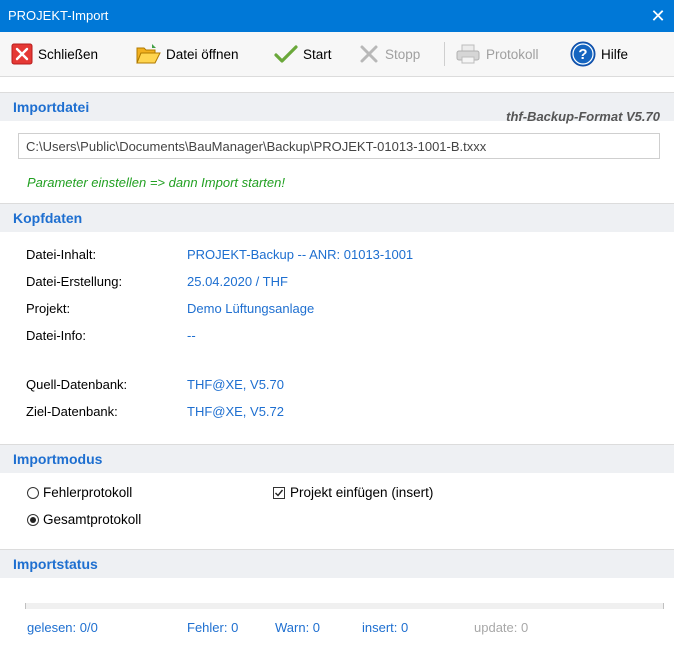 This screenshot has width=674, height=646. I want to click on checkbox-box, so click(279, 492).